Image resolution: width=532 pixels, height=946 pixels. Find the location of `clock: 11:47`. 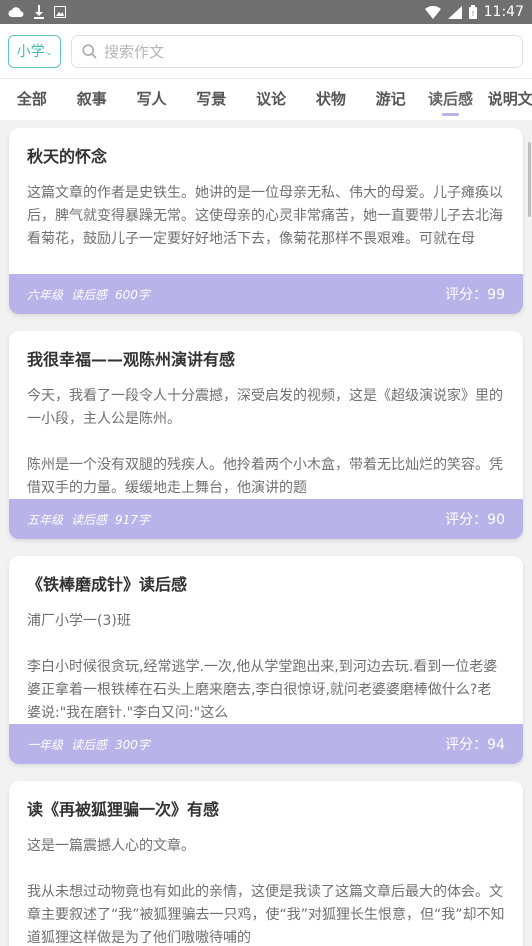

clock: 11:47 is located at coordinates (503, 12).